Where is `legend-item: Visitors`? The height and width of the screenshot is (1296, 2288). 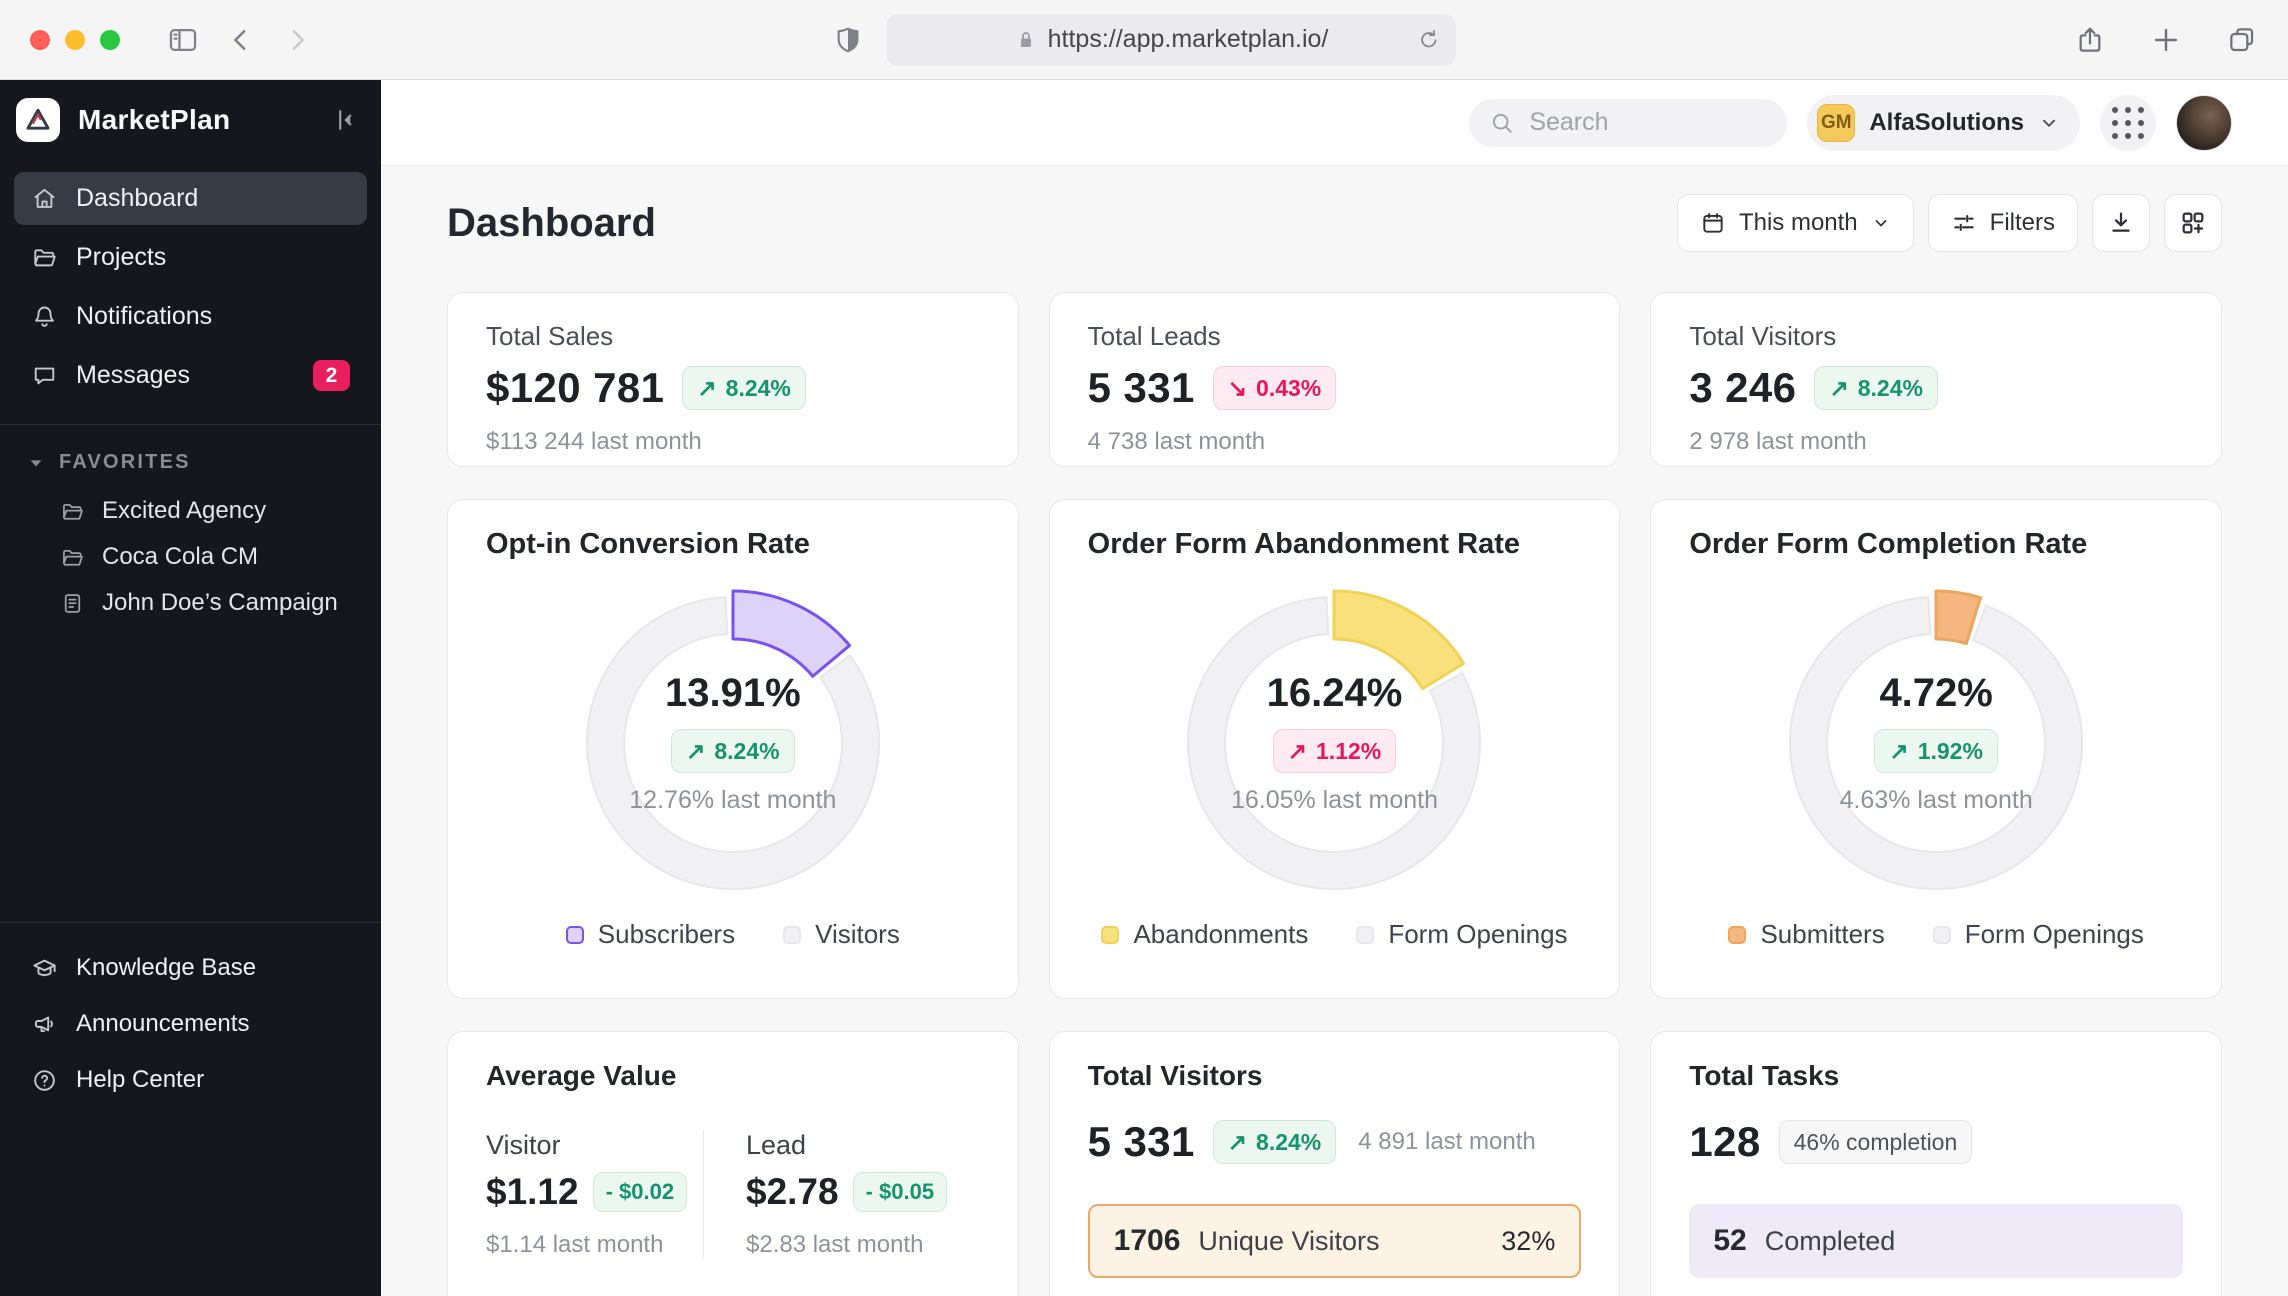 legend-item: Visitors is located at coordinates (841, 934).